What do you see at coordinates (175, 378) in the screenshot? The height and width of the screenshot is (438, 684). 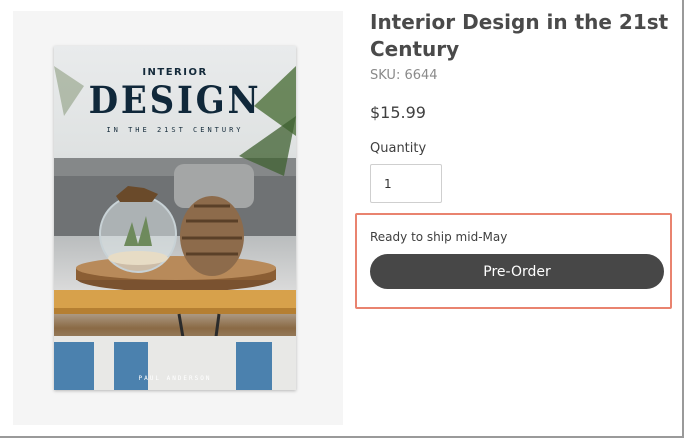 I see `cover-author-text: PAUL ANDERSON` at bounding box center [175, 378].